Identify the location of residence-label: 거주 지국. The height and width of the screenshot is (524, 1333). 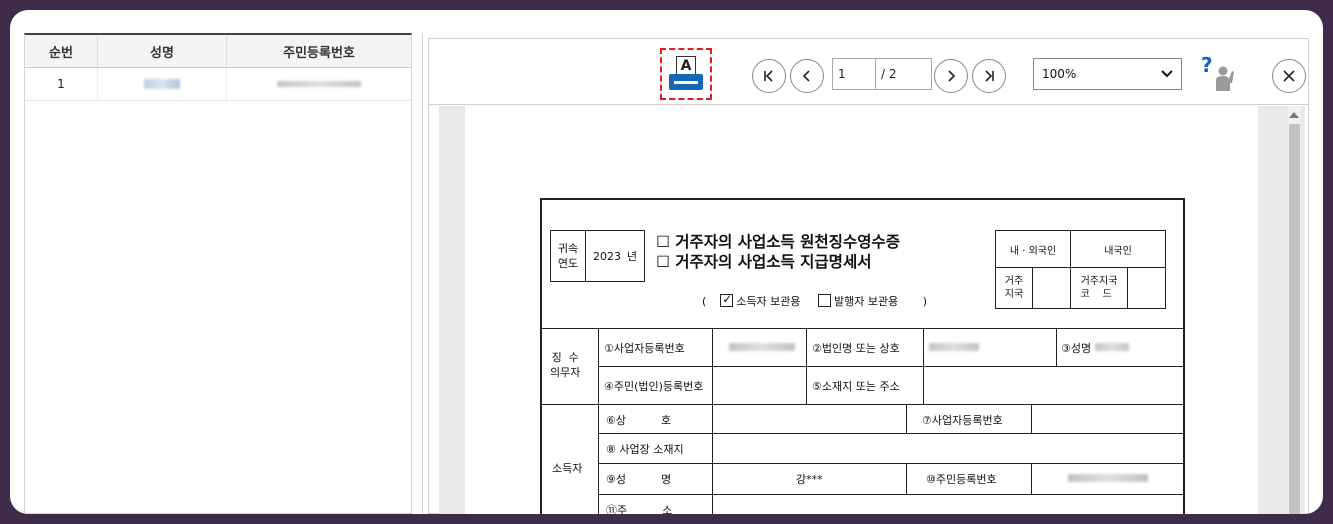
(1014, 288).